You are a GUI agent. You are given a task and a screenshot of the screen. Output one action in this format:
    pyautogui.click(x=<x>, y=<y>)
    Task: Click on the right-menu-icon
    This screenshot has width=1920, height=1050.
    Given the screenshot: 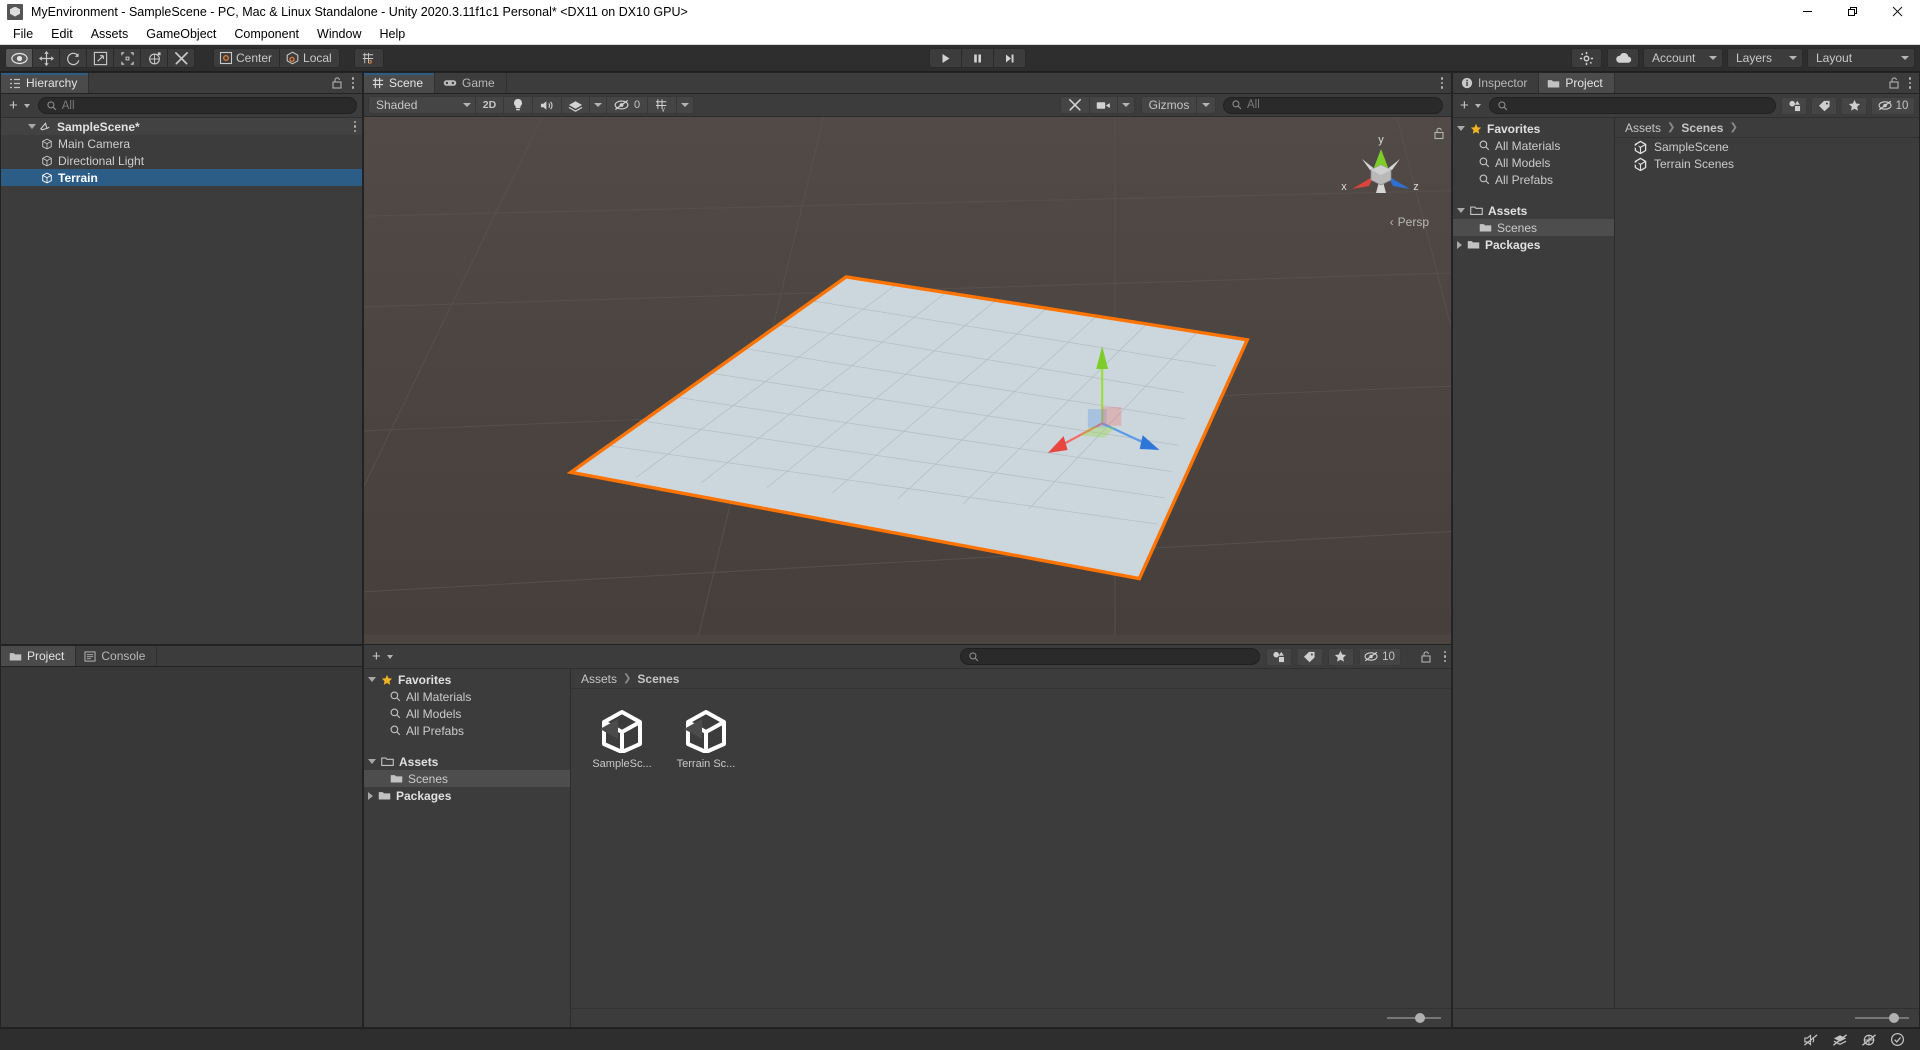 What is the action you would take?
    pyautogui.click(x=1909, y=83)
    